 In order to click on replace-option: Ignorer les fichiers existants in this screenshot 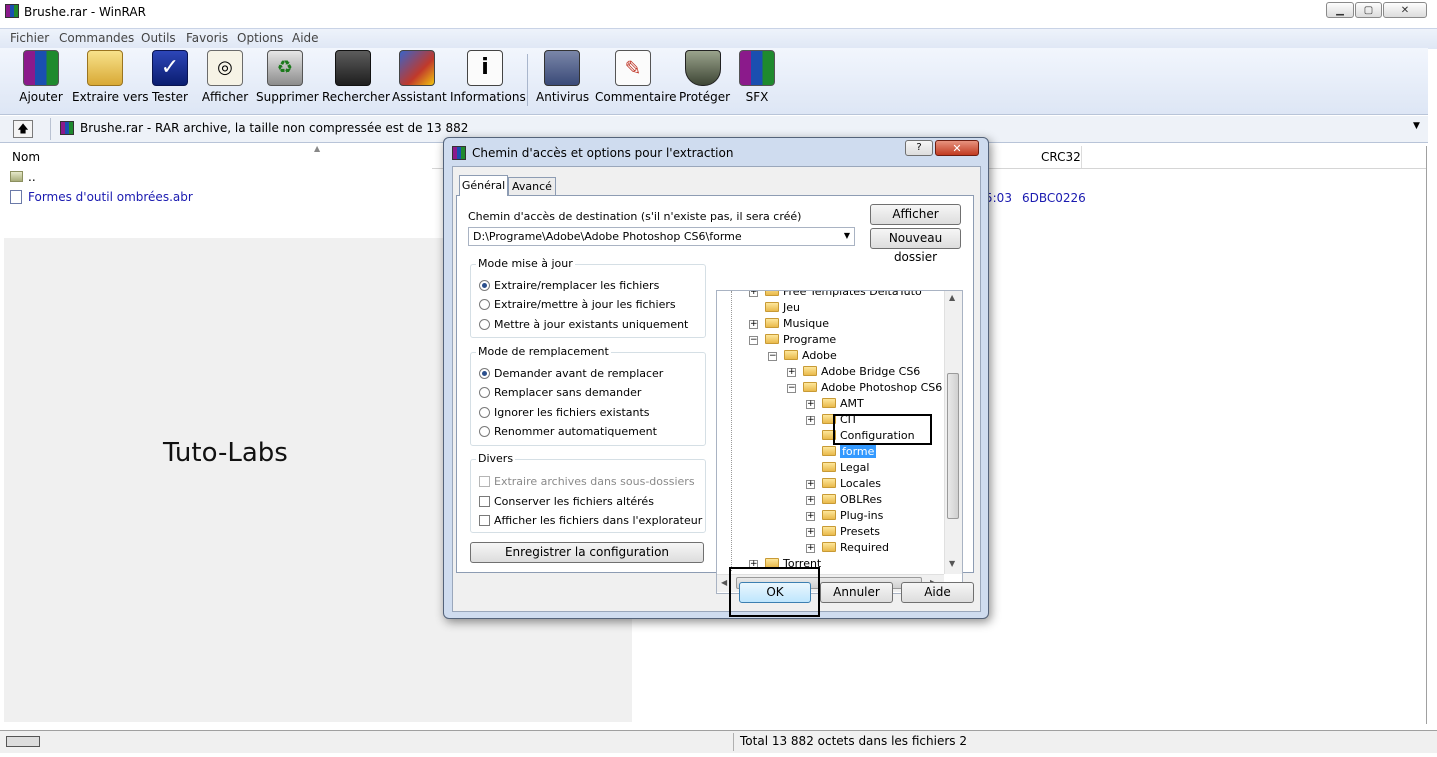, I will do `click(564, 412)`.